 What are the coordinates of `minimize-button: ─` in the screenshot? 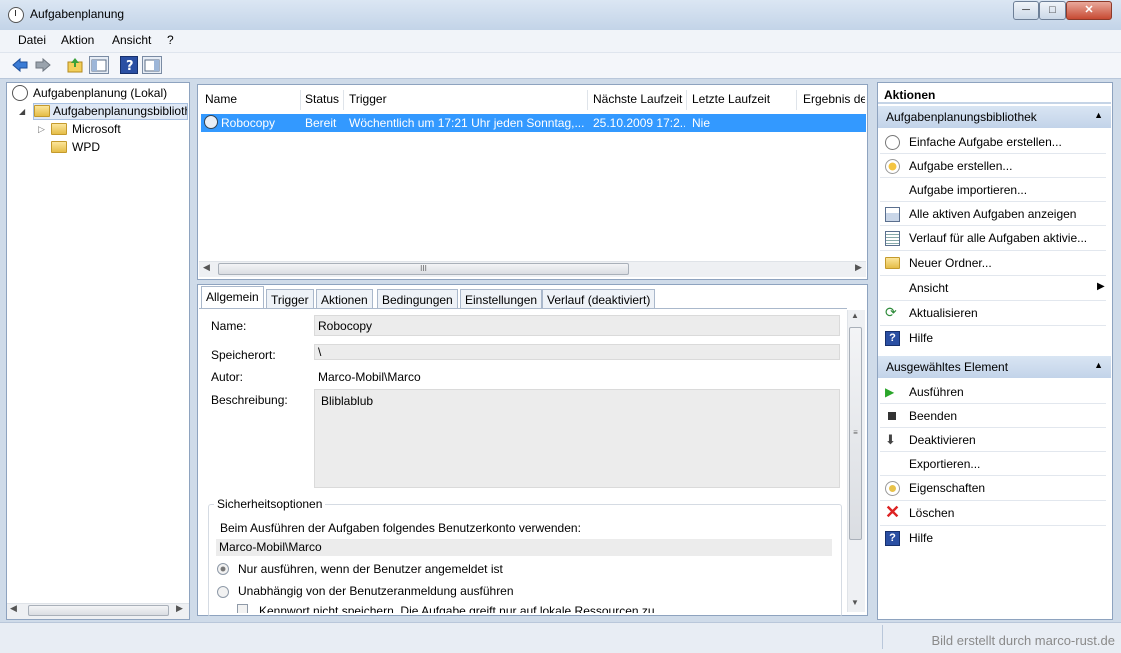 It's located at (1026, 10).